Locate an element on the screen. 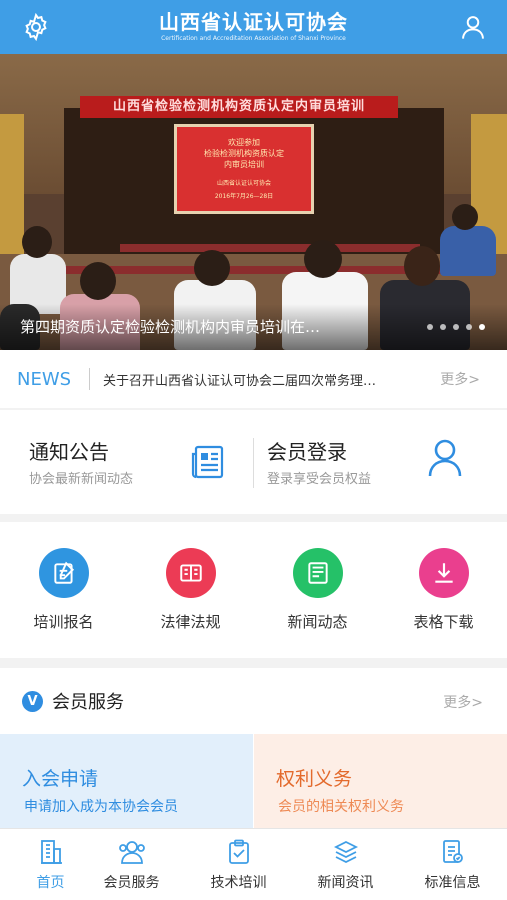 The width and height of the screenshot is (507, 900). tab-label: 新闻资讯 is located at coordinates (345, 883).